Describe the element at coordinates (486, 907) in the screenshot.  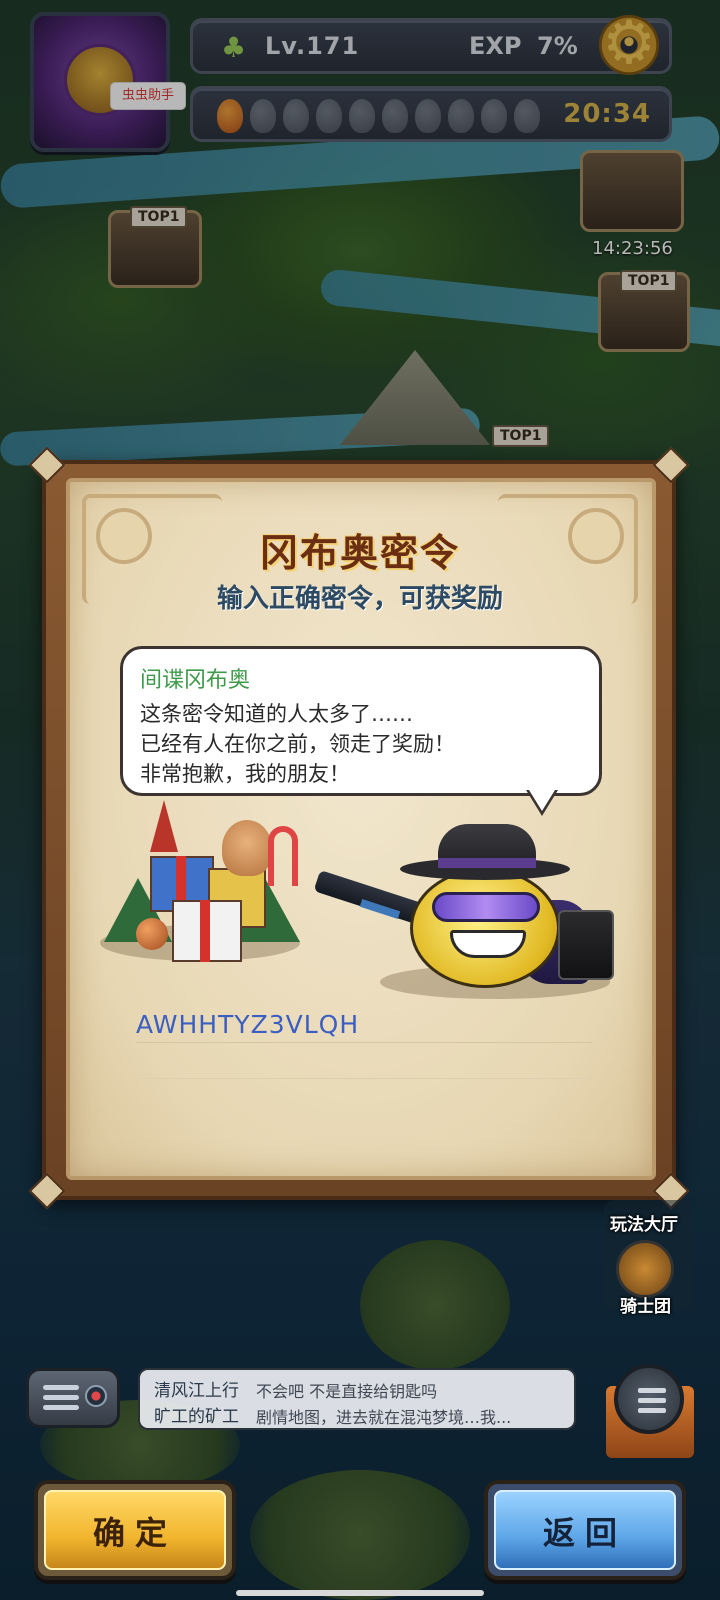
I see `goggles-icon` at that location.